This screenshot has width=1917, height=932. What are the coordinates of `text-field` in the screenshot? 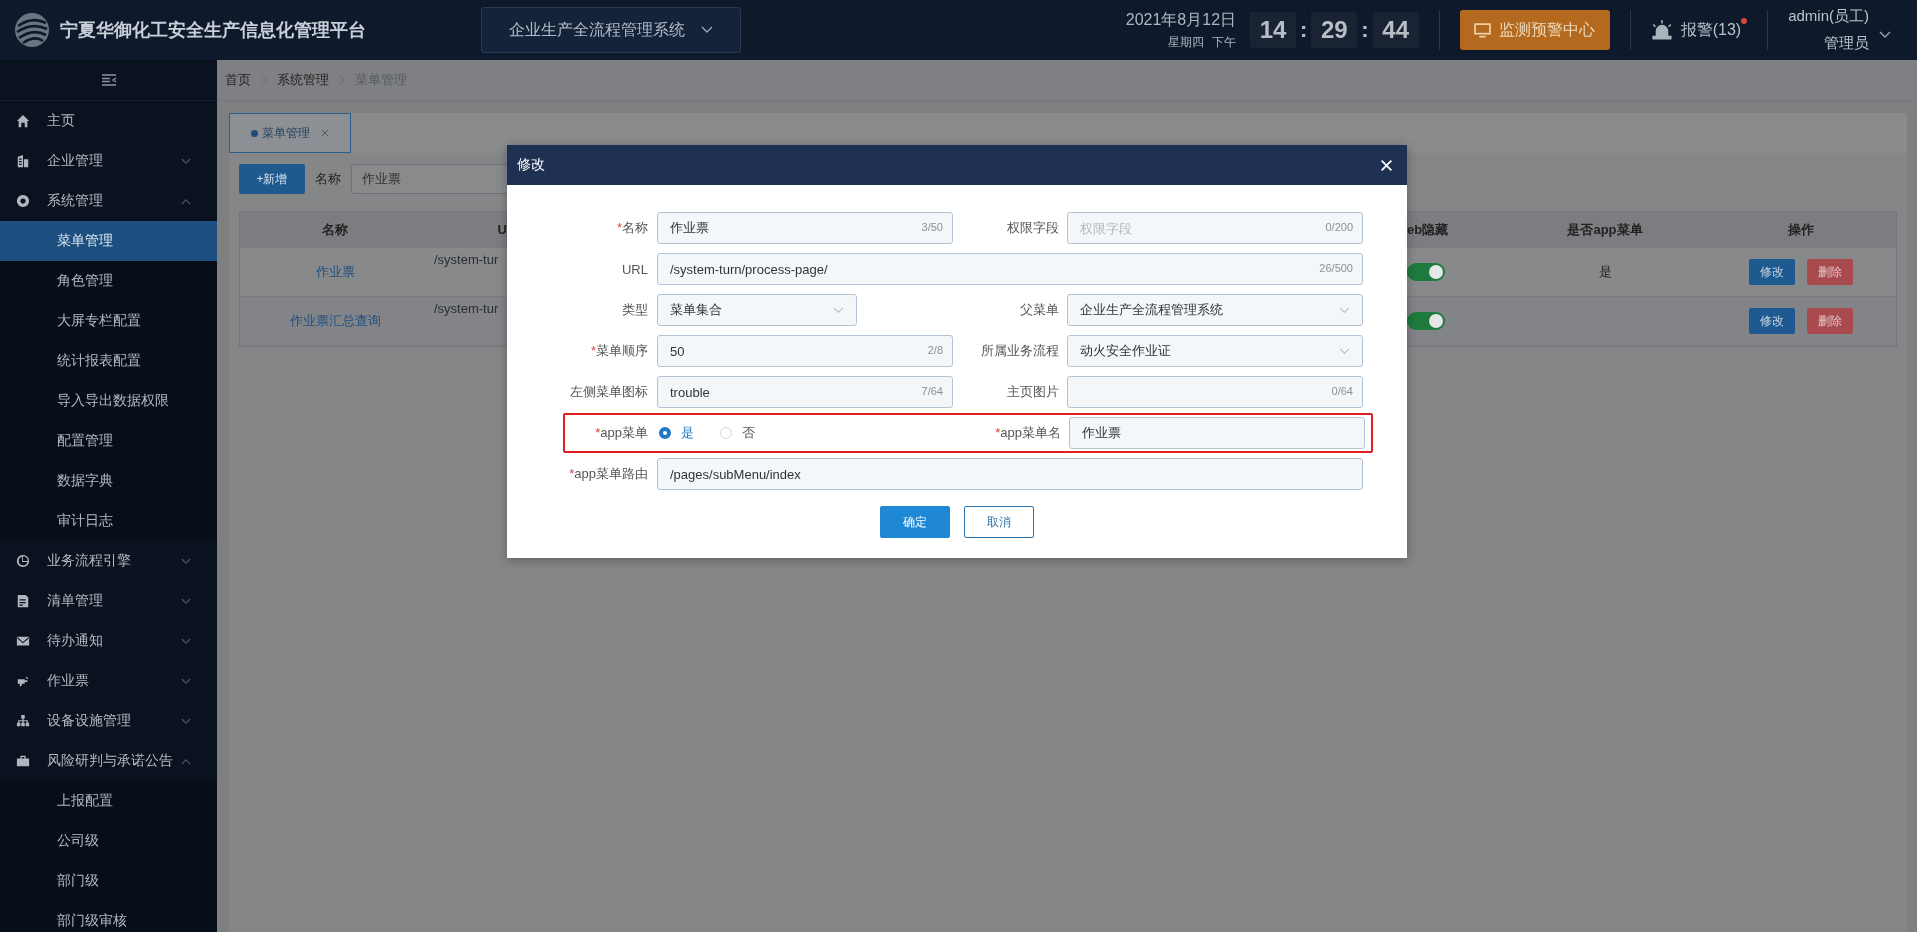 It's located at (1215, 392).